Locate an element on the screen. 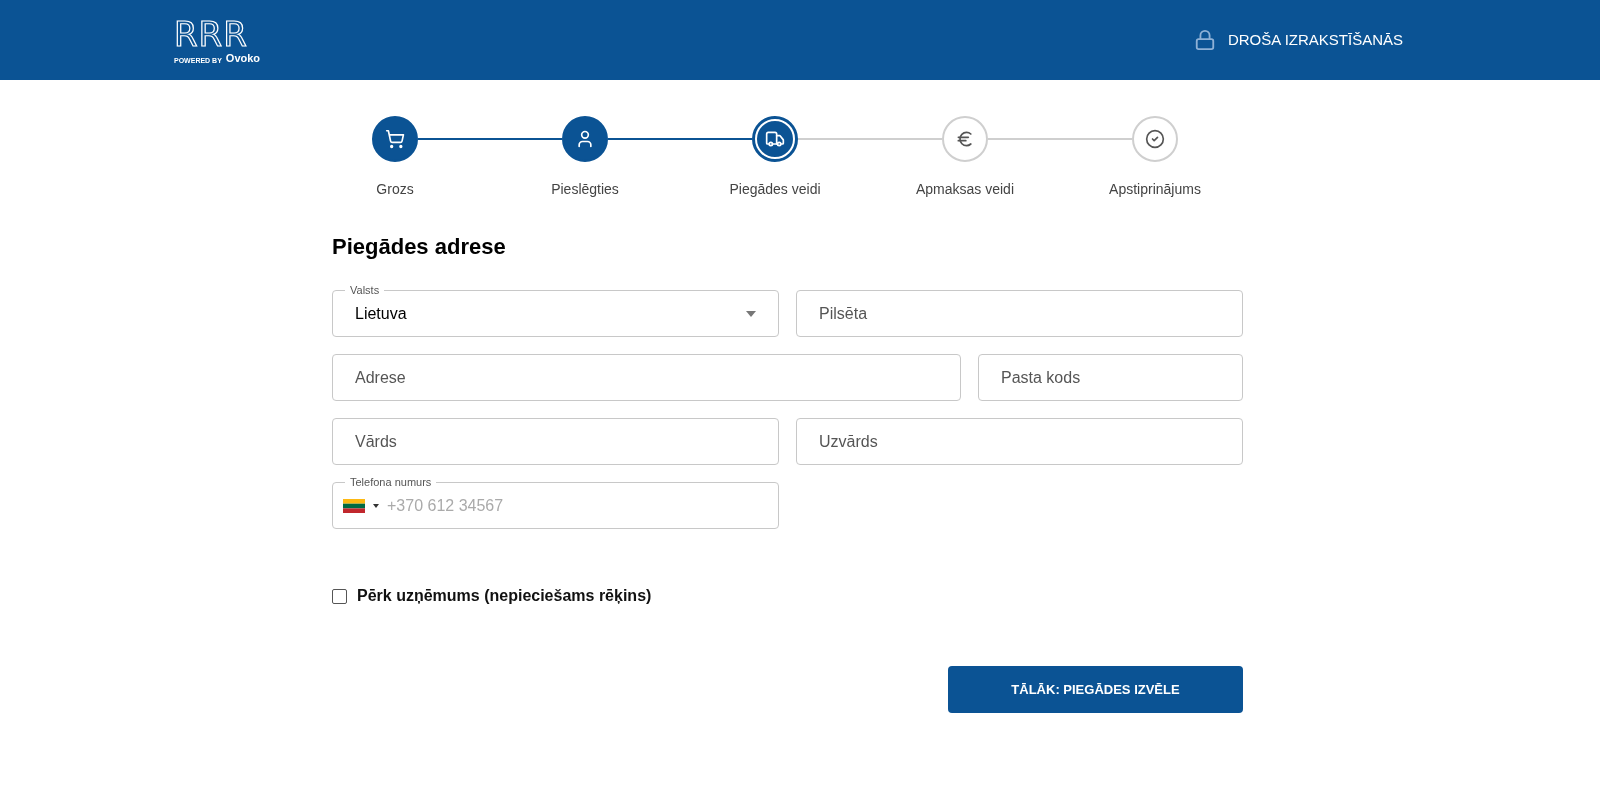 This screenshot has width=1600, height=809. step-label: Apmaksas veidi is located at coordinates (964, 189).